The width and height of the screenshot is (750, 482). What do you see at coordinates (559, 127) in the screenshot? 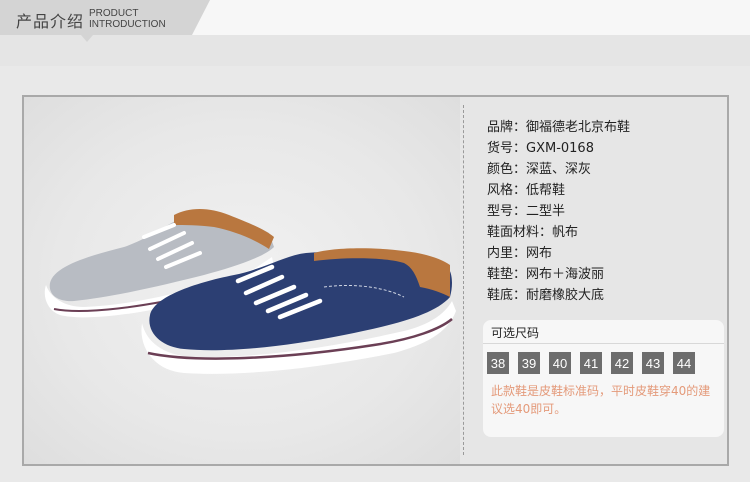
I see `spec-brand: 品牌：御福德老北京布鞋` at bounding box center [559, 127].